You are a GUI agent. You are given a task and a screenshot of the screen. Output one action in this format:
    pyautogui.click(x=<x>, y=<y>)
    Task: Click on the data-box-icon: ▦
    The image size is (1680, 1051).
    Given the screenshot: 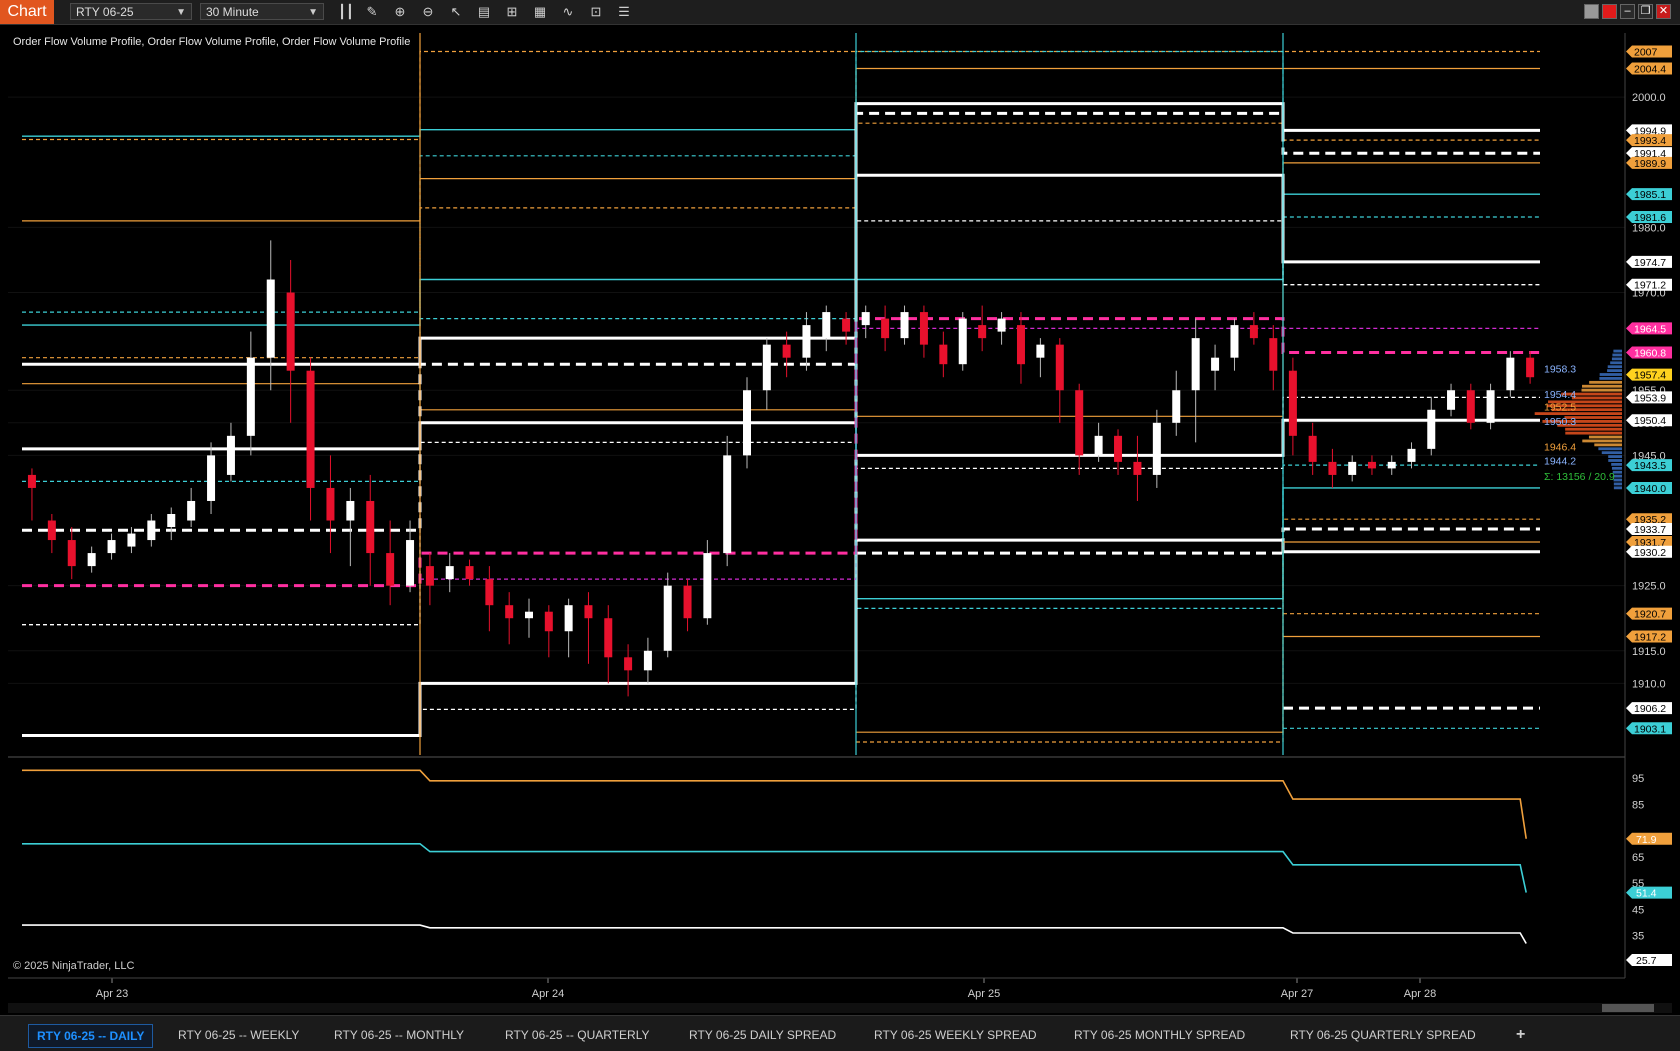 What is the action you would take?
    pyautogui.click(x=540, y=12)
    